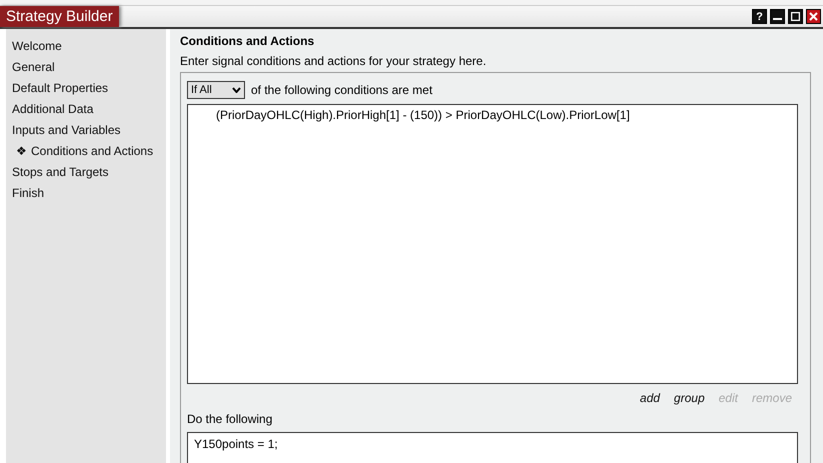  What do you see at coordinates (59, 16) in the screenshot?
I see `window-title: Strategy Builder` at bounding box center [59, 16].